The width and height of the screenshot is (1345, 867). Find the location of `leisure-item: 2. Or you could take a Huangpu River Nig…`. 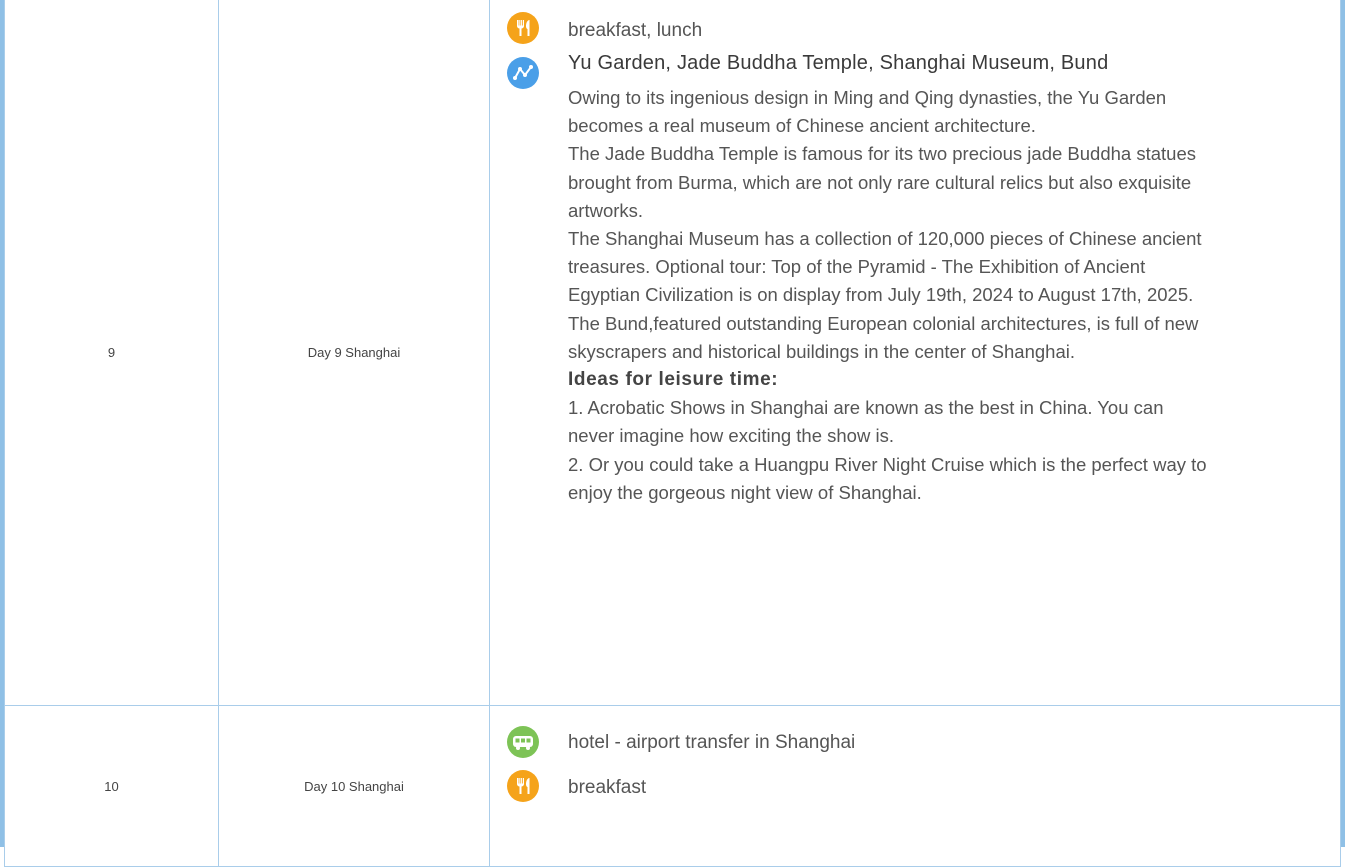

leisure-item: 2. Or you could take a Huangpu River Nig… is located at coordinates (887, 478).